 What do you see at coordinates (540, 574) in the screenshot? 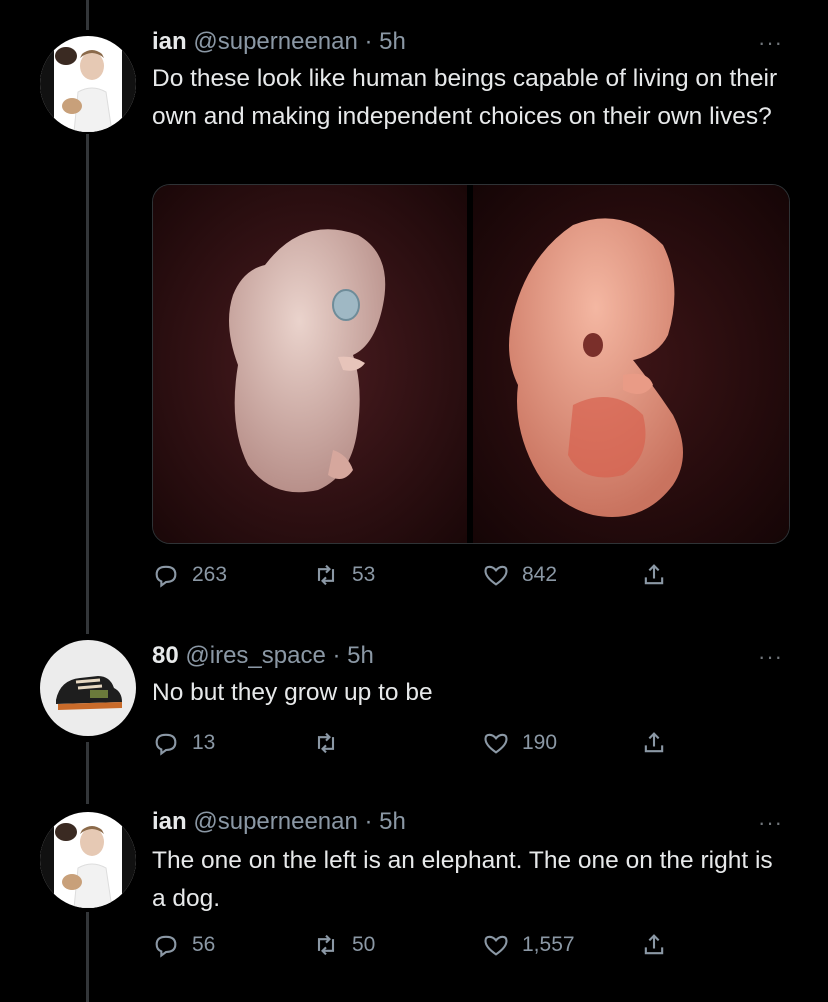
I see `like-count: 842` at bounding box center [540, 574].